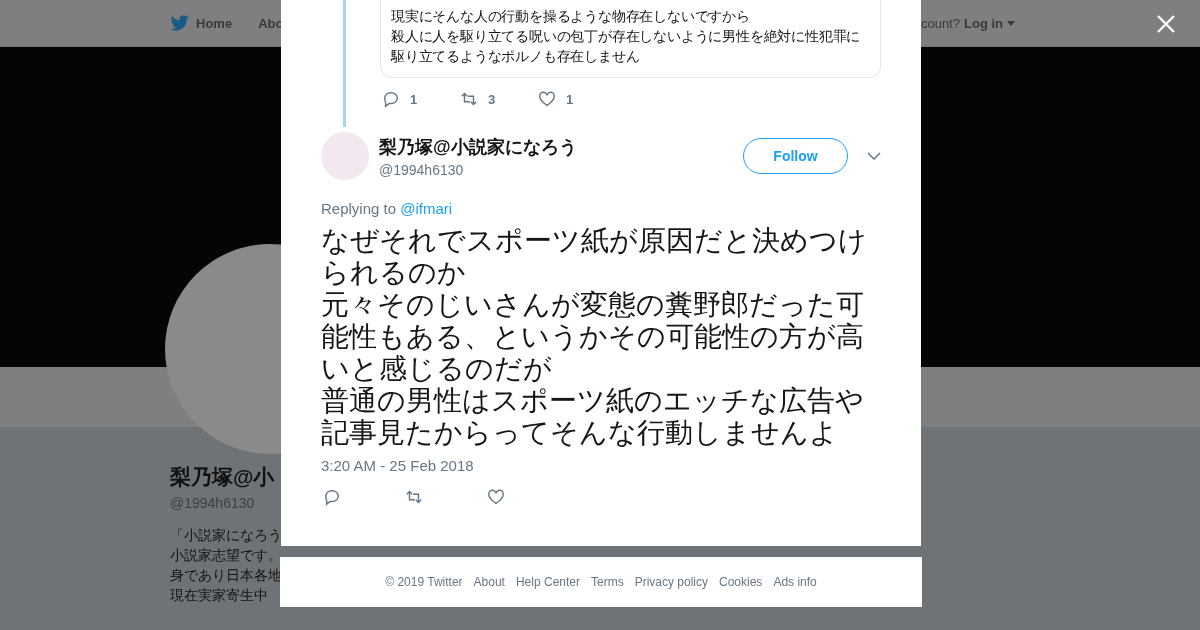  What do you see at coordinates (607, 582) in the screenshot?
I see `footer-link: Terms` at bounding box center [607, 582].